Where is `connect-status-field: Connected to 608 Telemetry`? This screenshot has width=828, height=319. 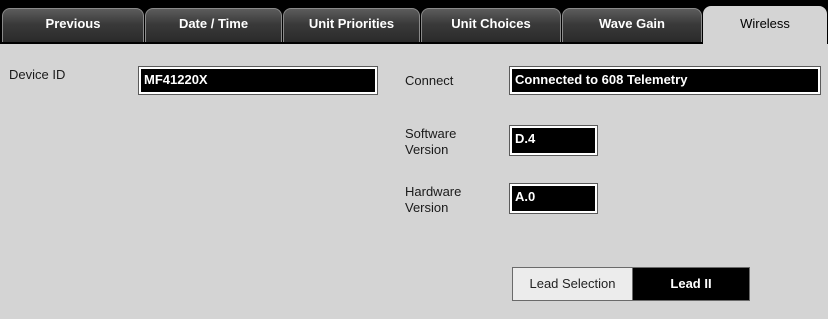
connect-status-field: Connected to 608 Telemetry is located at coordinates (665, 80).